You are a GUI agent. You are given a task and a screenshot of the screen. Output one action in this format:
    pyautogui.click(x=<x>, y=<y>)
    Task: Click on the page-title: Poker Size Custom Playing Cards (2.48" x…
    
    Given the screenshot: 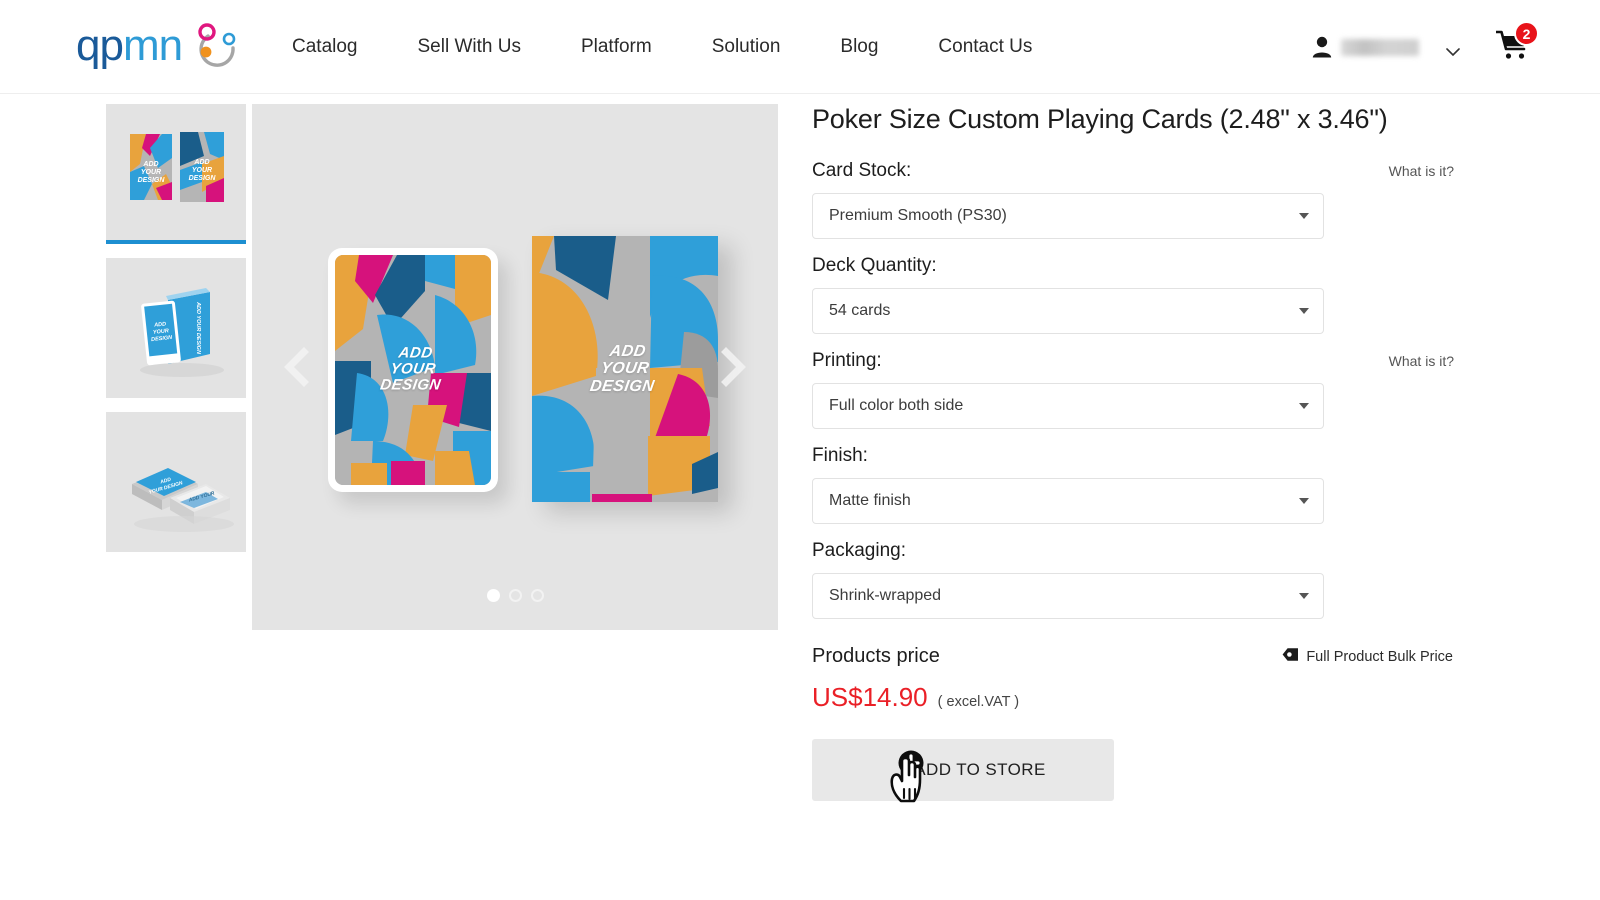 What is the action you would take?
    pyautogui.click(x=1100, y=119)
    